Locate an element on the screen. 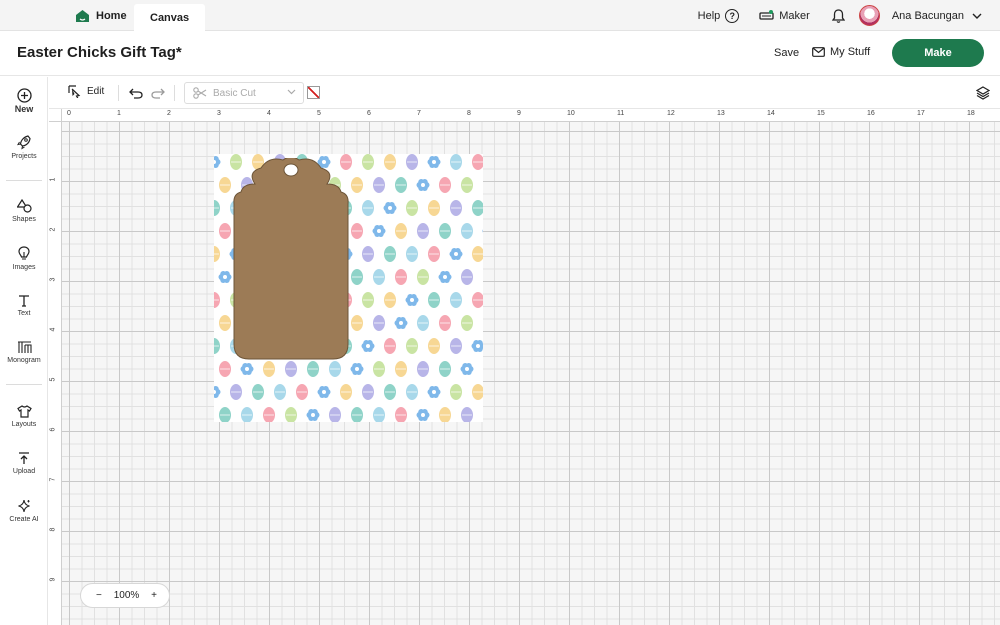 The height and width of the screenshot is (625, 1000). undo-button is located at coordinates (136, 95).